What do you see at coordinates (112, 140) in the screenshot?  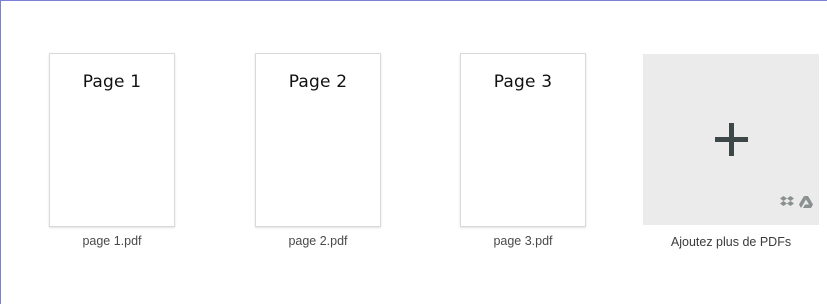 I see `pdf-thumbnail: Page 1` at bounding box center [112, 140].